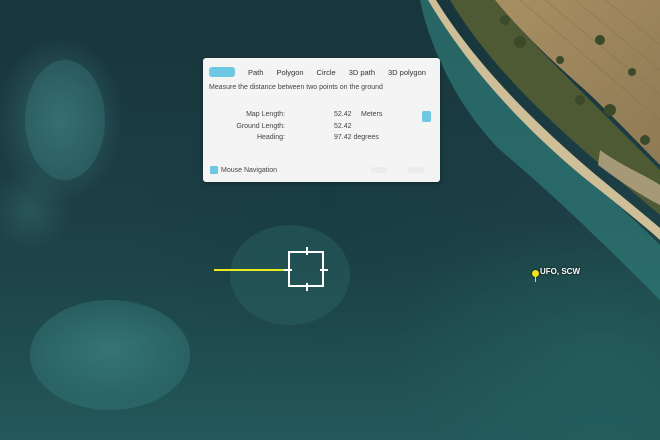 The height and width of the screenshot is (440, 660). What do you see at coordinates (407, 72) in the screenshot?
I see `tab-3d-polygon: 3D polygon` at bounding box center [407, 72].